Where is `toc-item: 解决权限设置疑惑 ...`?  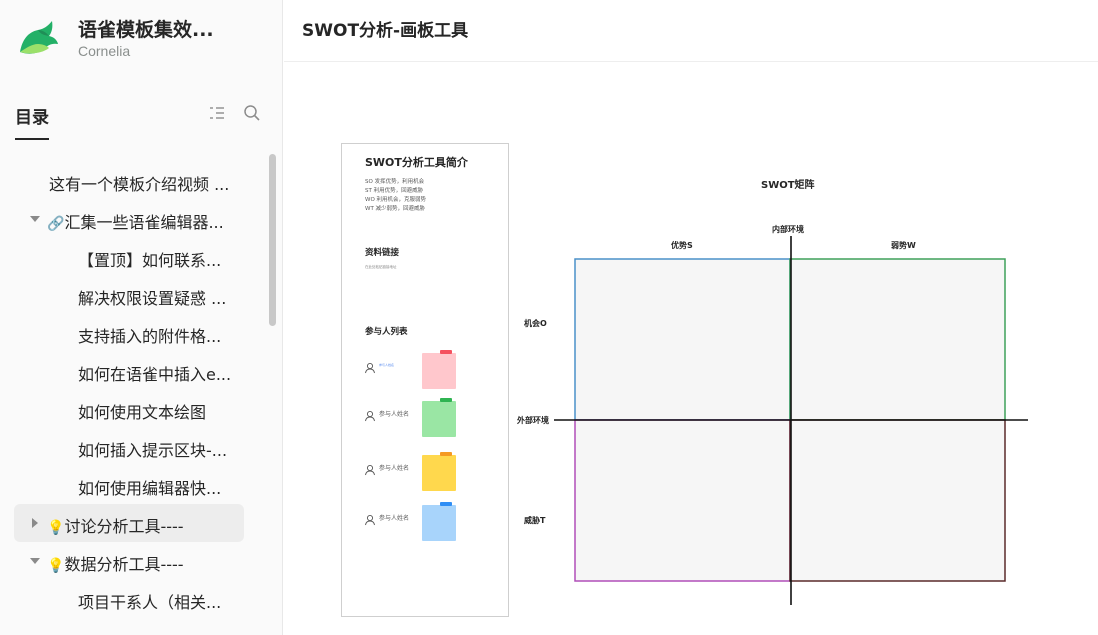
toc-item: 解决权限设置疑惑 ... is located at coordinates (129, 295).